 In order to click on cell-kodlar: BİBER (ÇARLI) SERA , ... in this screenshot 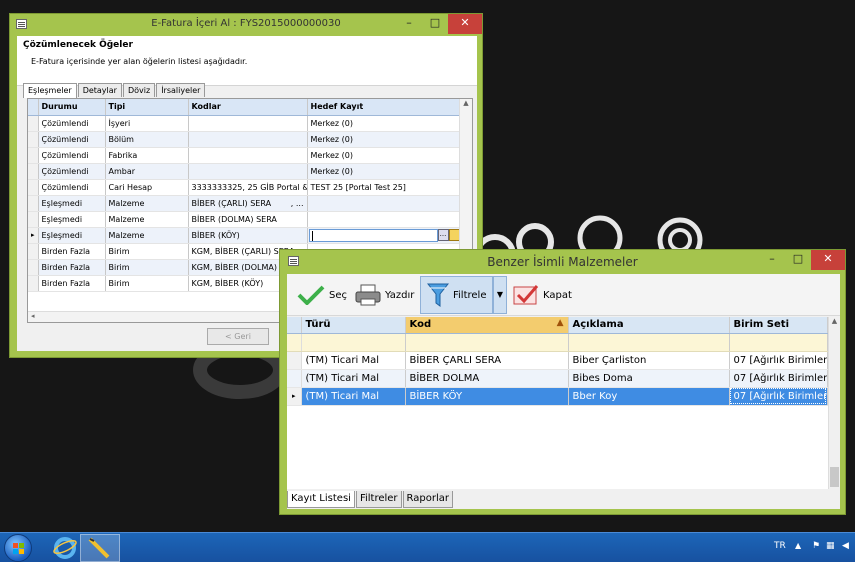, I will do `click(248, 203)`.